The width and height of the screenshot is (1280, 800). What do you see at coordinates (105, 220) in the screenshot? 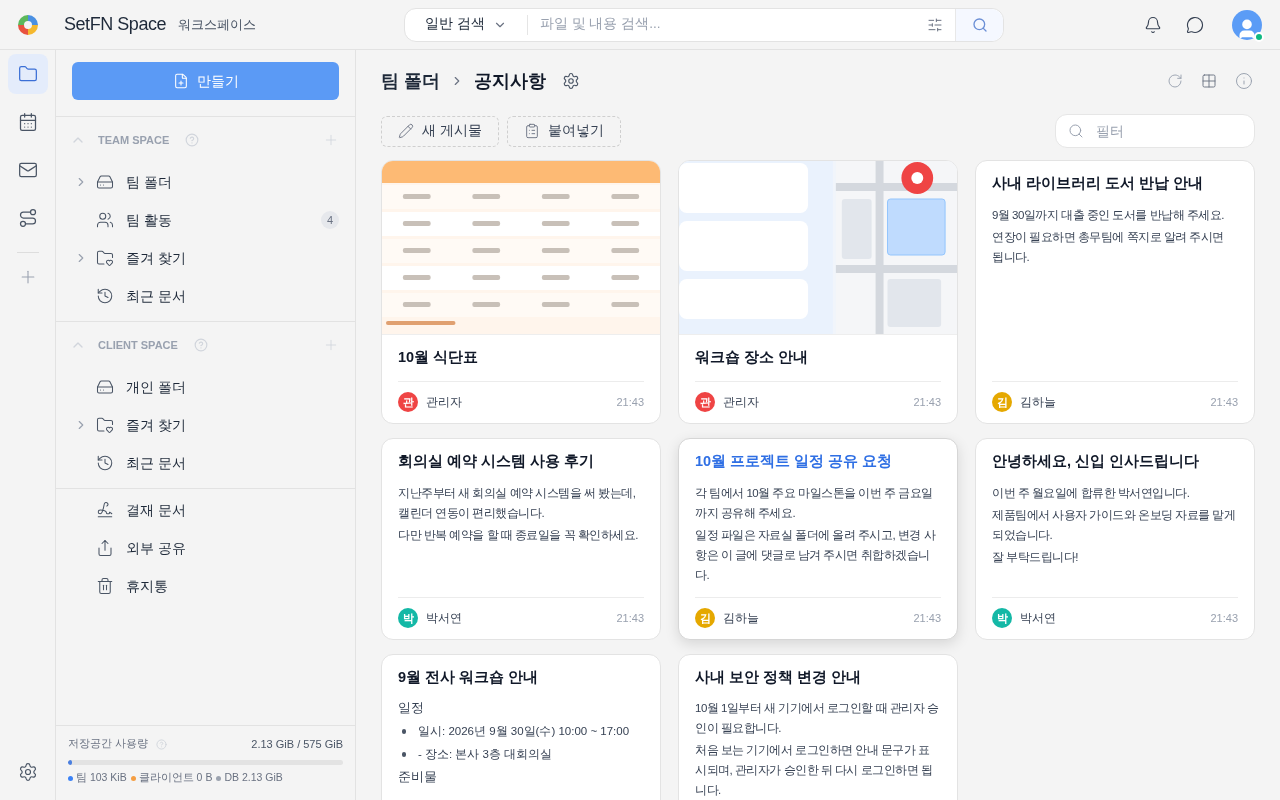
I see `people-icon` at bounding box center [105, 220].